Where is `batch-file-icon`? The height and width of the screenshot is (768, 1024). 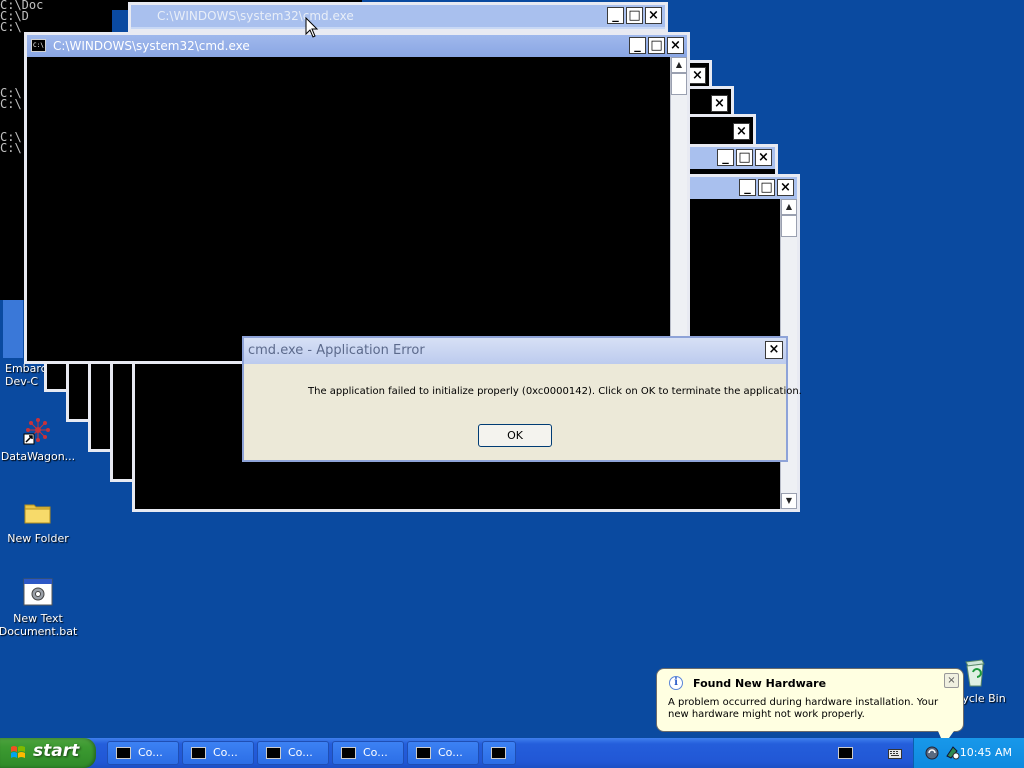
batch-file-icon is located at coordinates (38, 592).